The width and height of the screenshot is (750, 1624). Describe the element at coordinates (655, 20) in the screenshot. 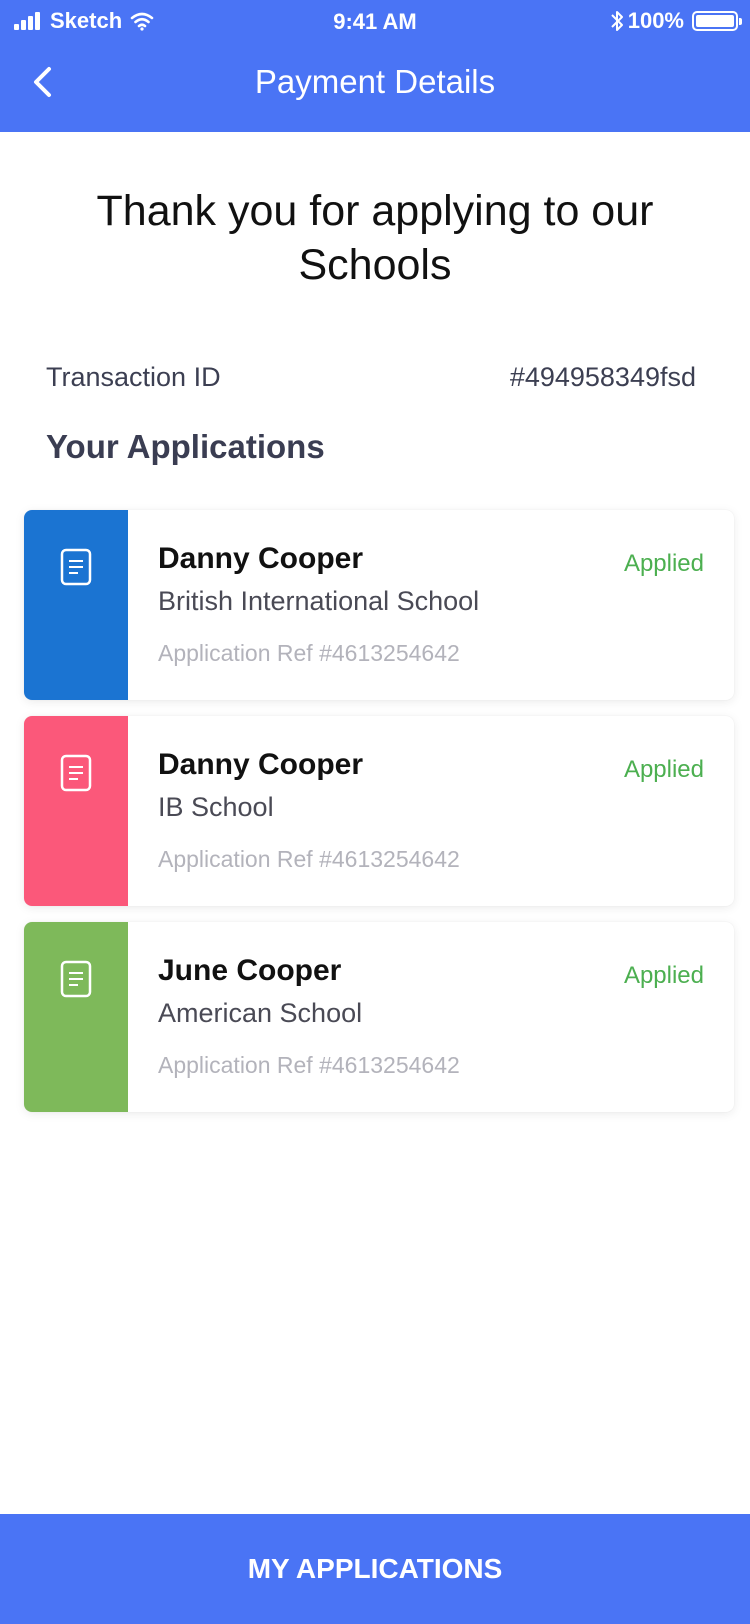

I see `battery-percent: 100%` at that location.